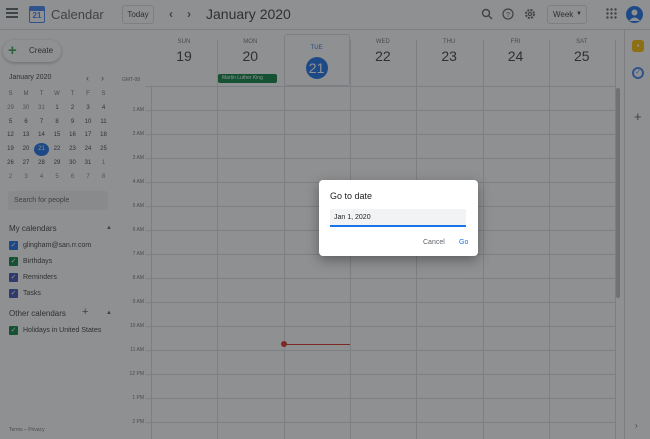 The image size is (650, 439). I want to click on go-button: Go, so click(463, 242).